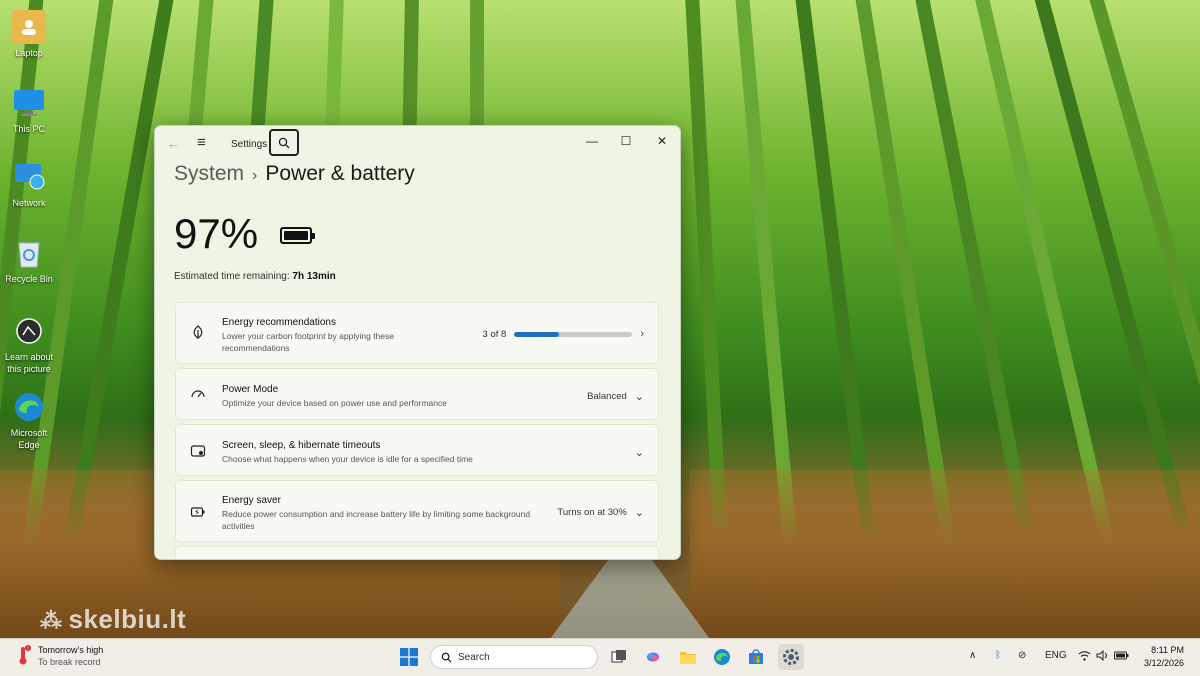 The image size is (1200, 676). Describe the element at coordinates (791, 657) in the screenshot. I see `settings-taskbar-icon` at that location.